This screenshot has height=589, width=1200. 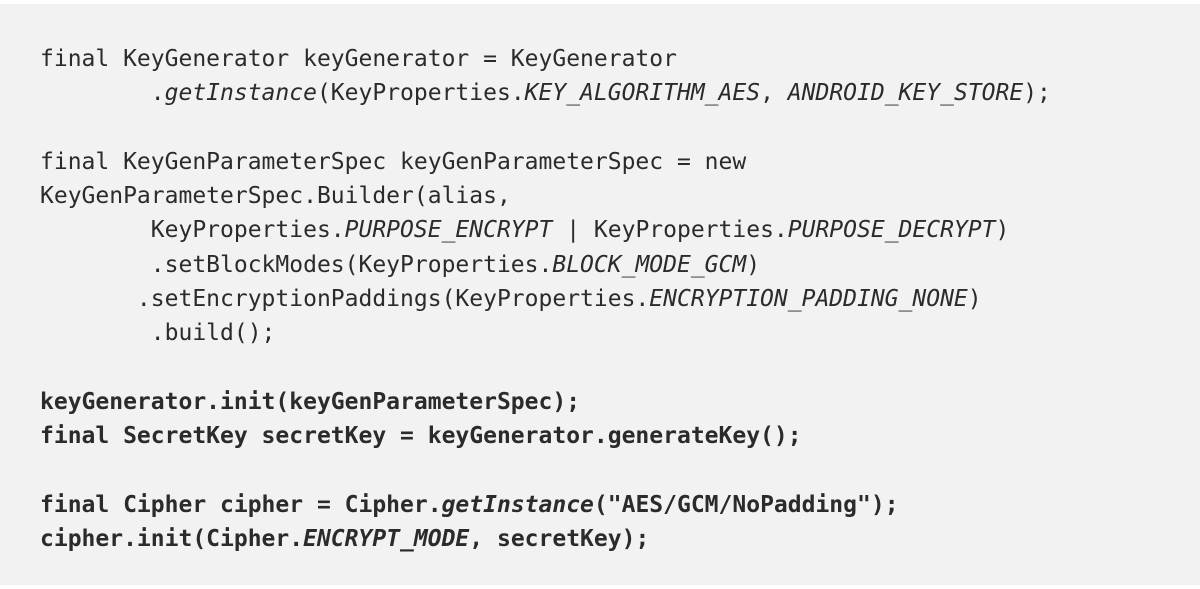 I want to click on code-token: final Cipher cipher = Cipher., so click(x=241, y=504).